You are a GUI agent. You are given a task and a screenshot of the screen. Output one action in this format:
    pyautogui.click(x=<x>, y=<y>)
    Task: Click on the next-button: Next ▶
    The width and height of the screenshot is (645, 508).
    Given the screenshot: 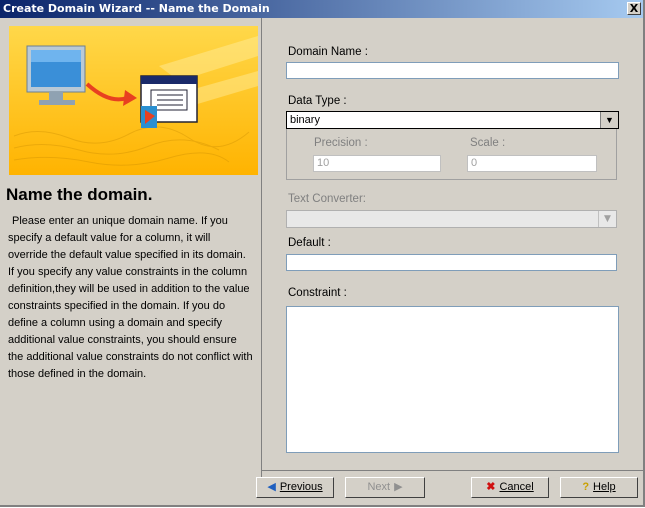 What is the action you would take?
    pyautogui.click(x=385, y=487)
    